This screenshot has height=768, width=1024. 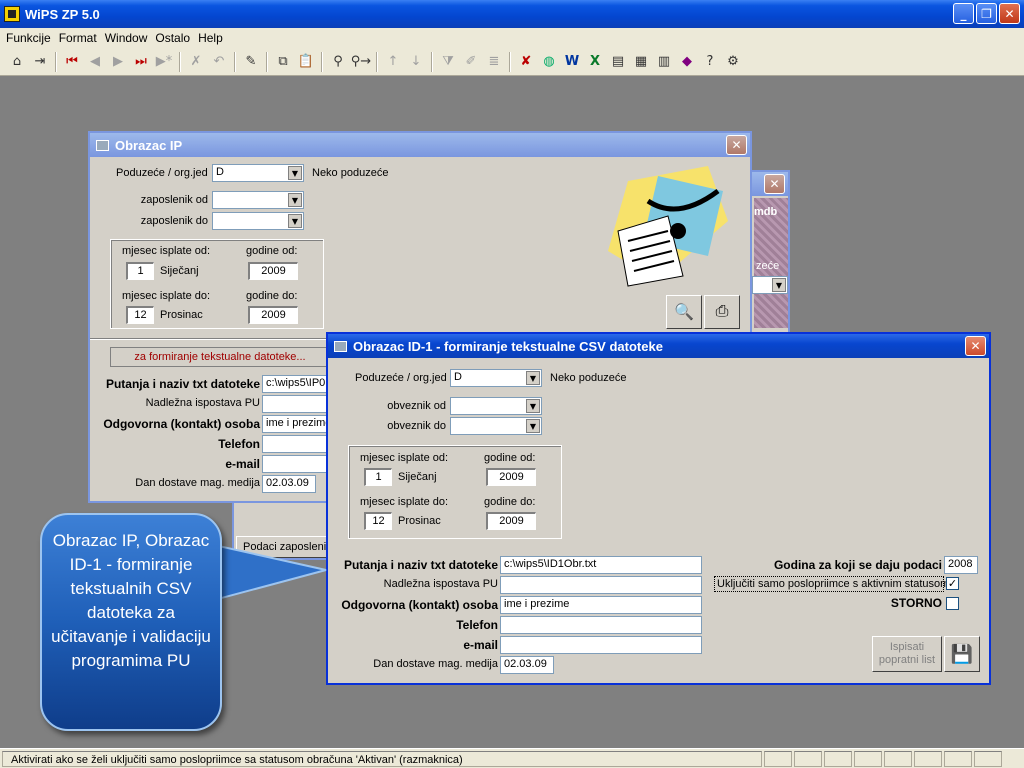 I want to click on report-icon: ▤, so click(x=618, y=62).